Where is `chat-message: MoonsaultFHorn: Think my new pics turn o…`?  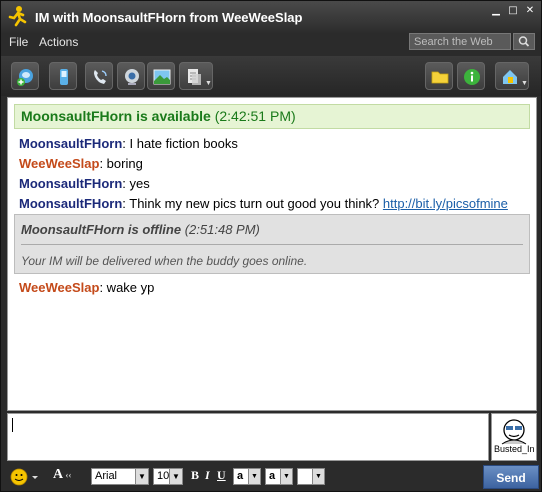
chat-message: MoonsaultFHorn: Think my new pics turn o… is located at coordinates (263, 203).